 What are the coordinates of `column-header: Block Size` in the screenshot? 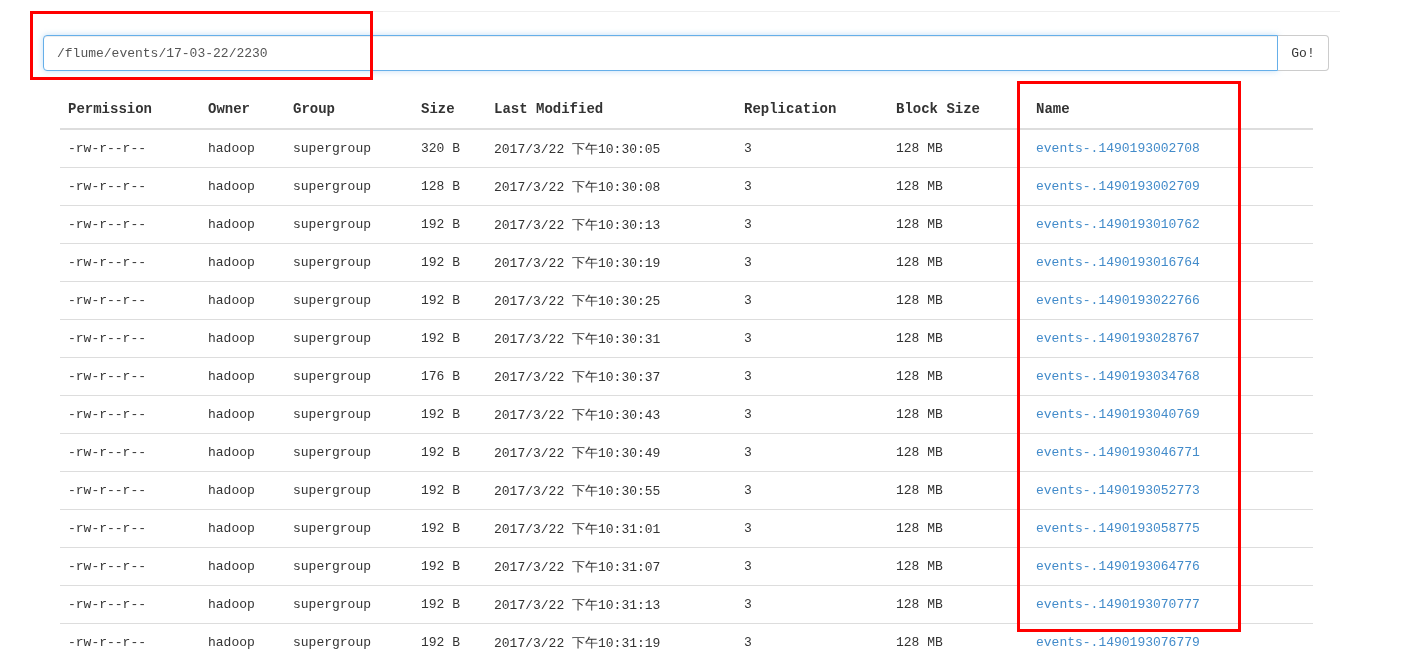 It's located at (958, 109).